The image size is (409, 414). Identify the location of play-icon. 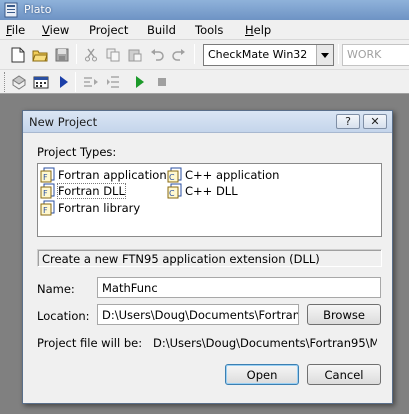
(140, 82).